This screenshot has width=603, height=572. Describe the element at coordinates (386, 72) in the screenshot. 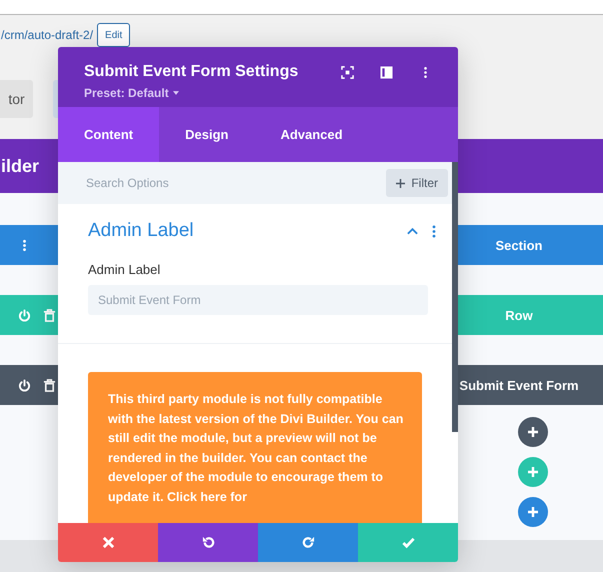

I see `sidebar-icon` at that location.